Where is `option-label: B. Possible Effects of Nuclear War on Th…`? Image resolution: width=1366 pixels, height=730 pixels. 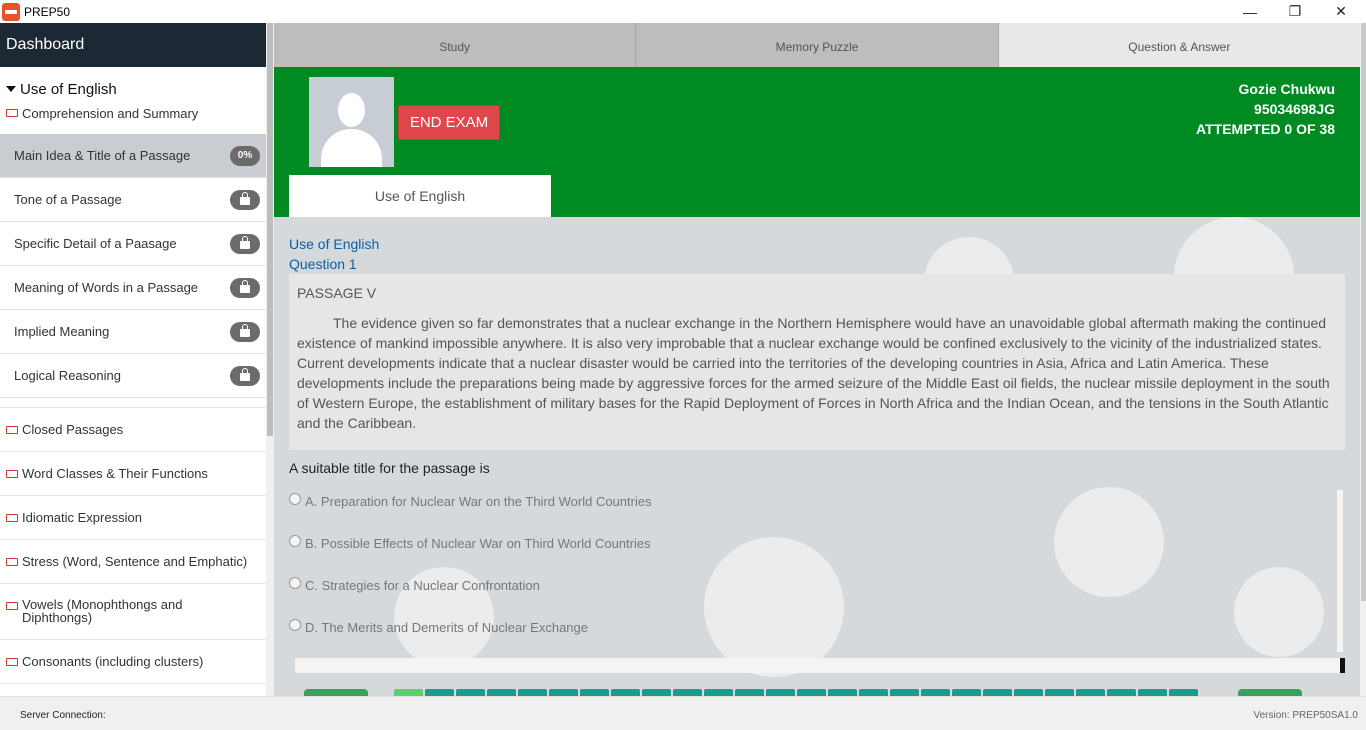
option-label: B. Possible Effects of Nuclear War on Th… is located at coordinates (478, 543).